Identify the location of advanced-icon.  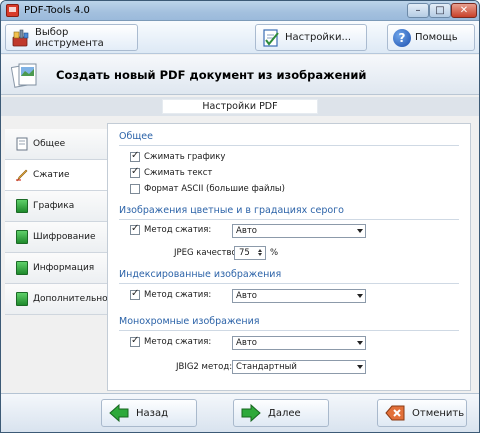
(22, 299).